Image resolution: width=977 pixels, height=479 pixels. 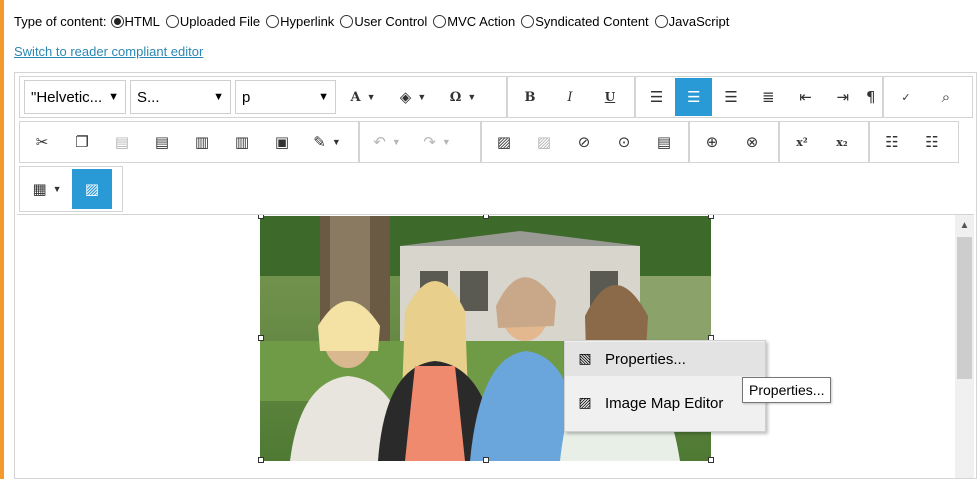 I want to click on outdent-button: ⇤, so click(x=805, y=97).